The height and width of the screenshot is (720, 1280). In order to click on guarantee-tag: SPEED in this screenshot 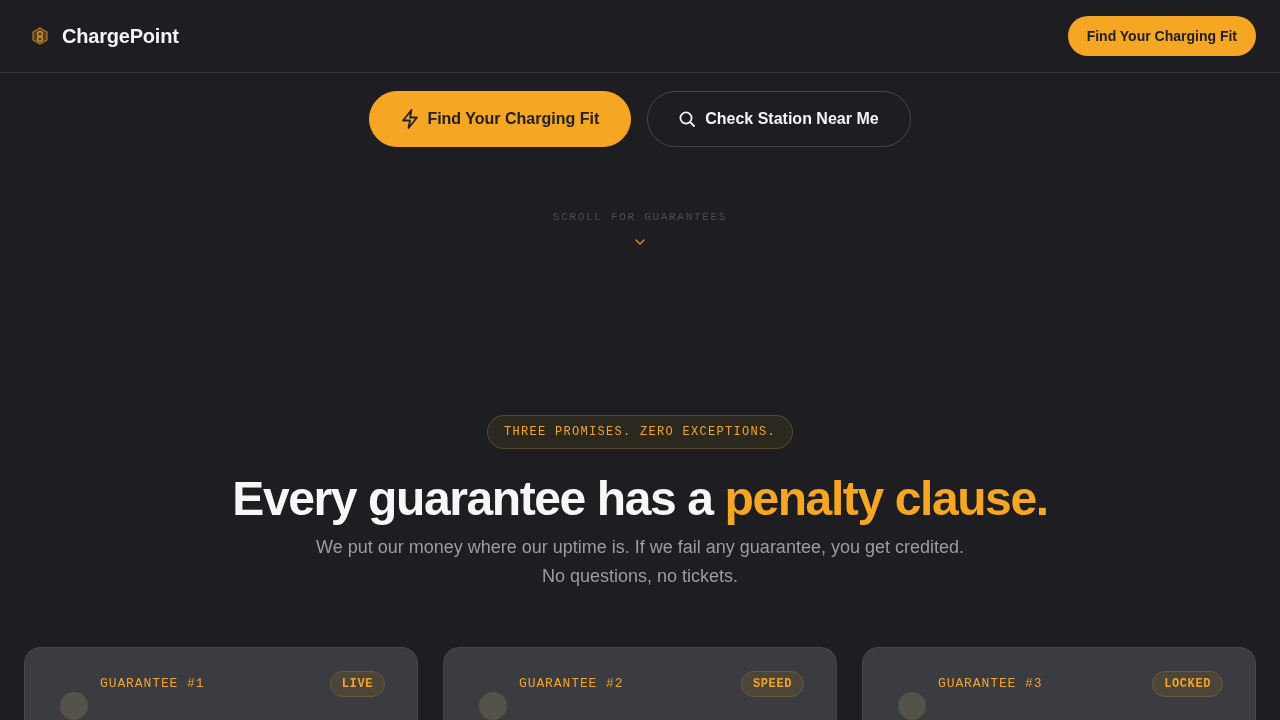, I will do `click(772, 684)`.